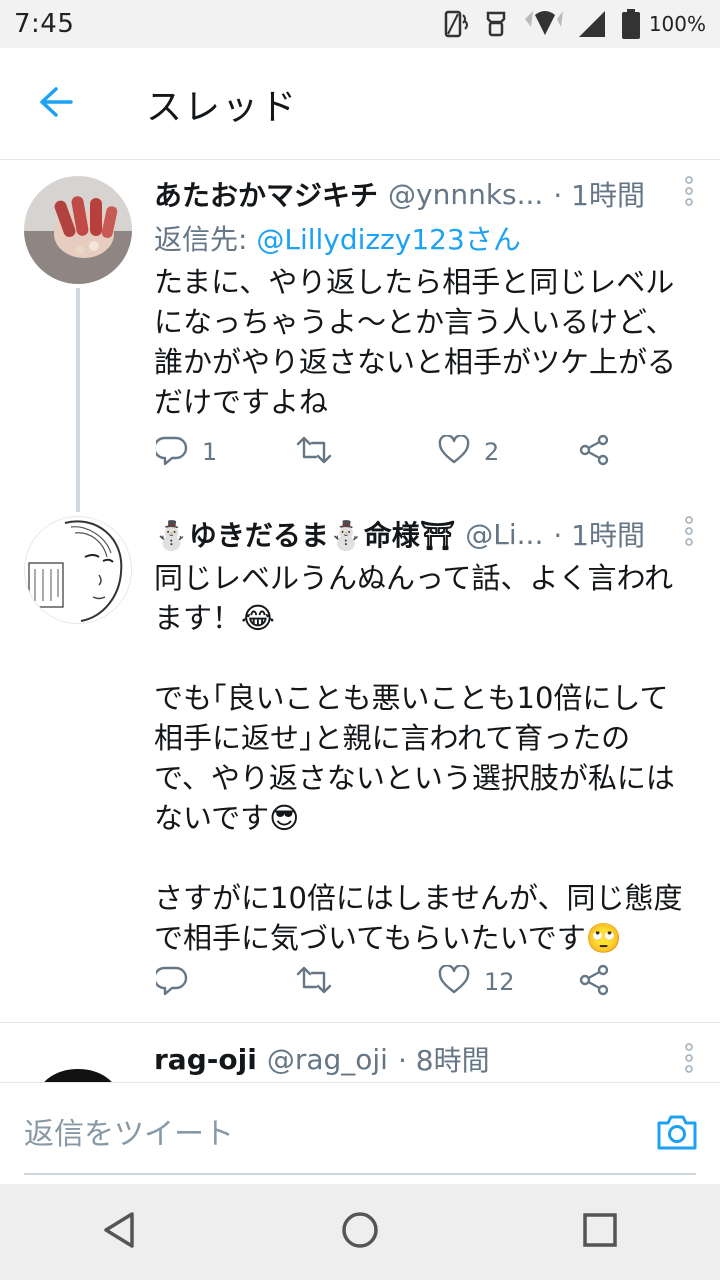  I want to click on tweet-header: rag-oji @rag_oji · 8時間, so click(429, 1059).